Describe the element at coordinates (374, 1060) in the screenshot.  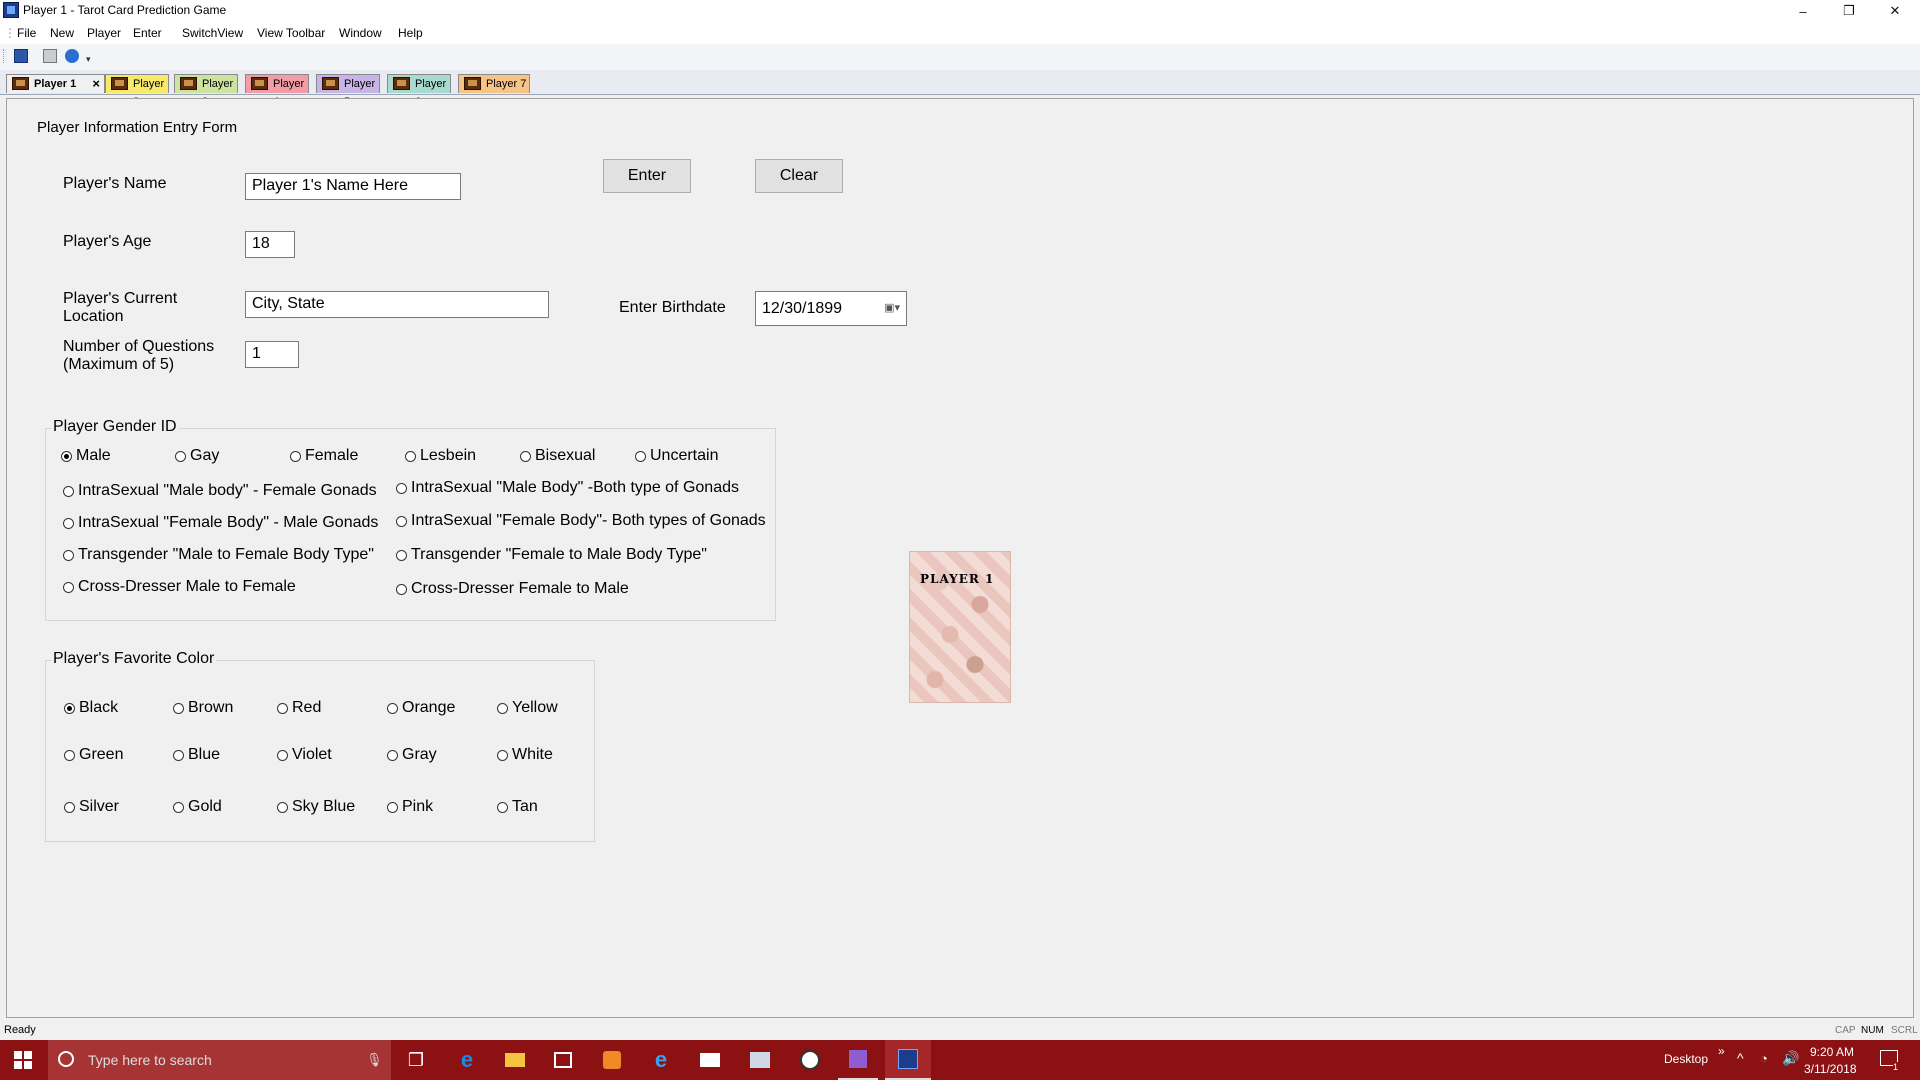
I see `microphone-icon: 🎙` at that location.